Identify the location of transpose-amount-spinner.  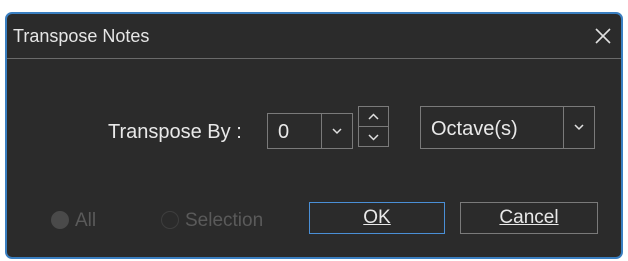
(373, 126).